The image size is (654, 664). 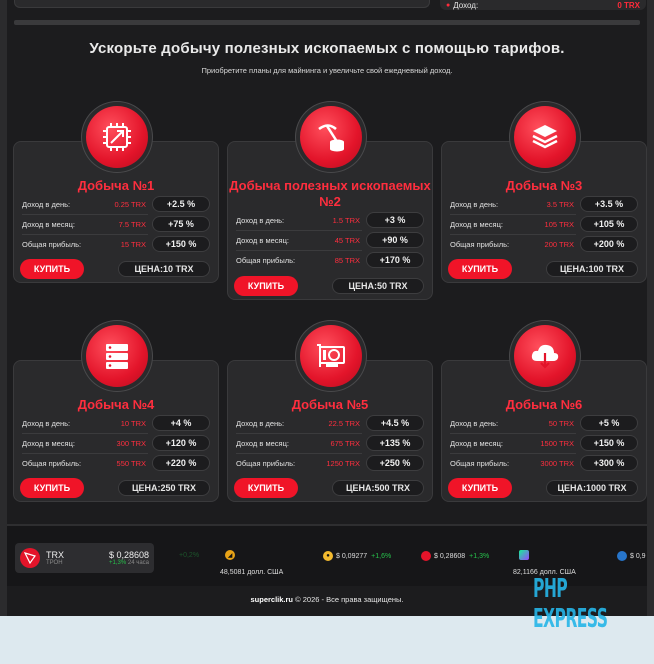 I want to click on price-badge: ЦЕНА:250 TRX, so click(x=164, y=488).